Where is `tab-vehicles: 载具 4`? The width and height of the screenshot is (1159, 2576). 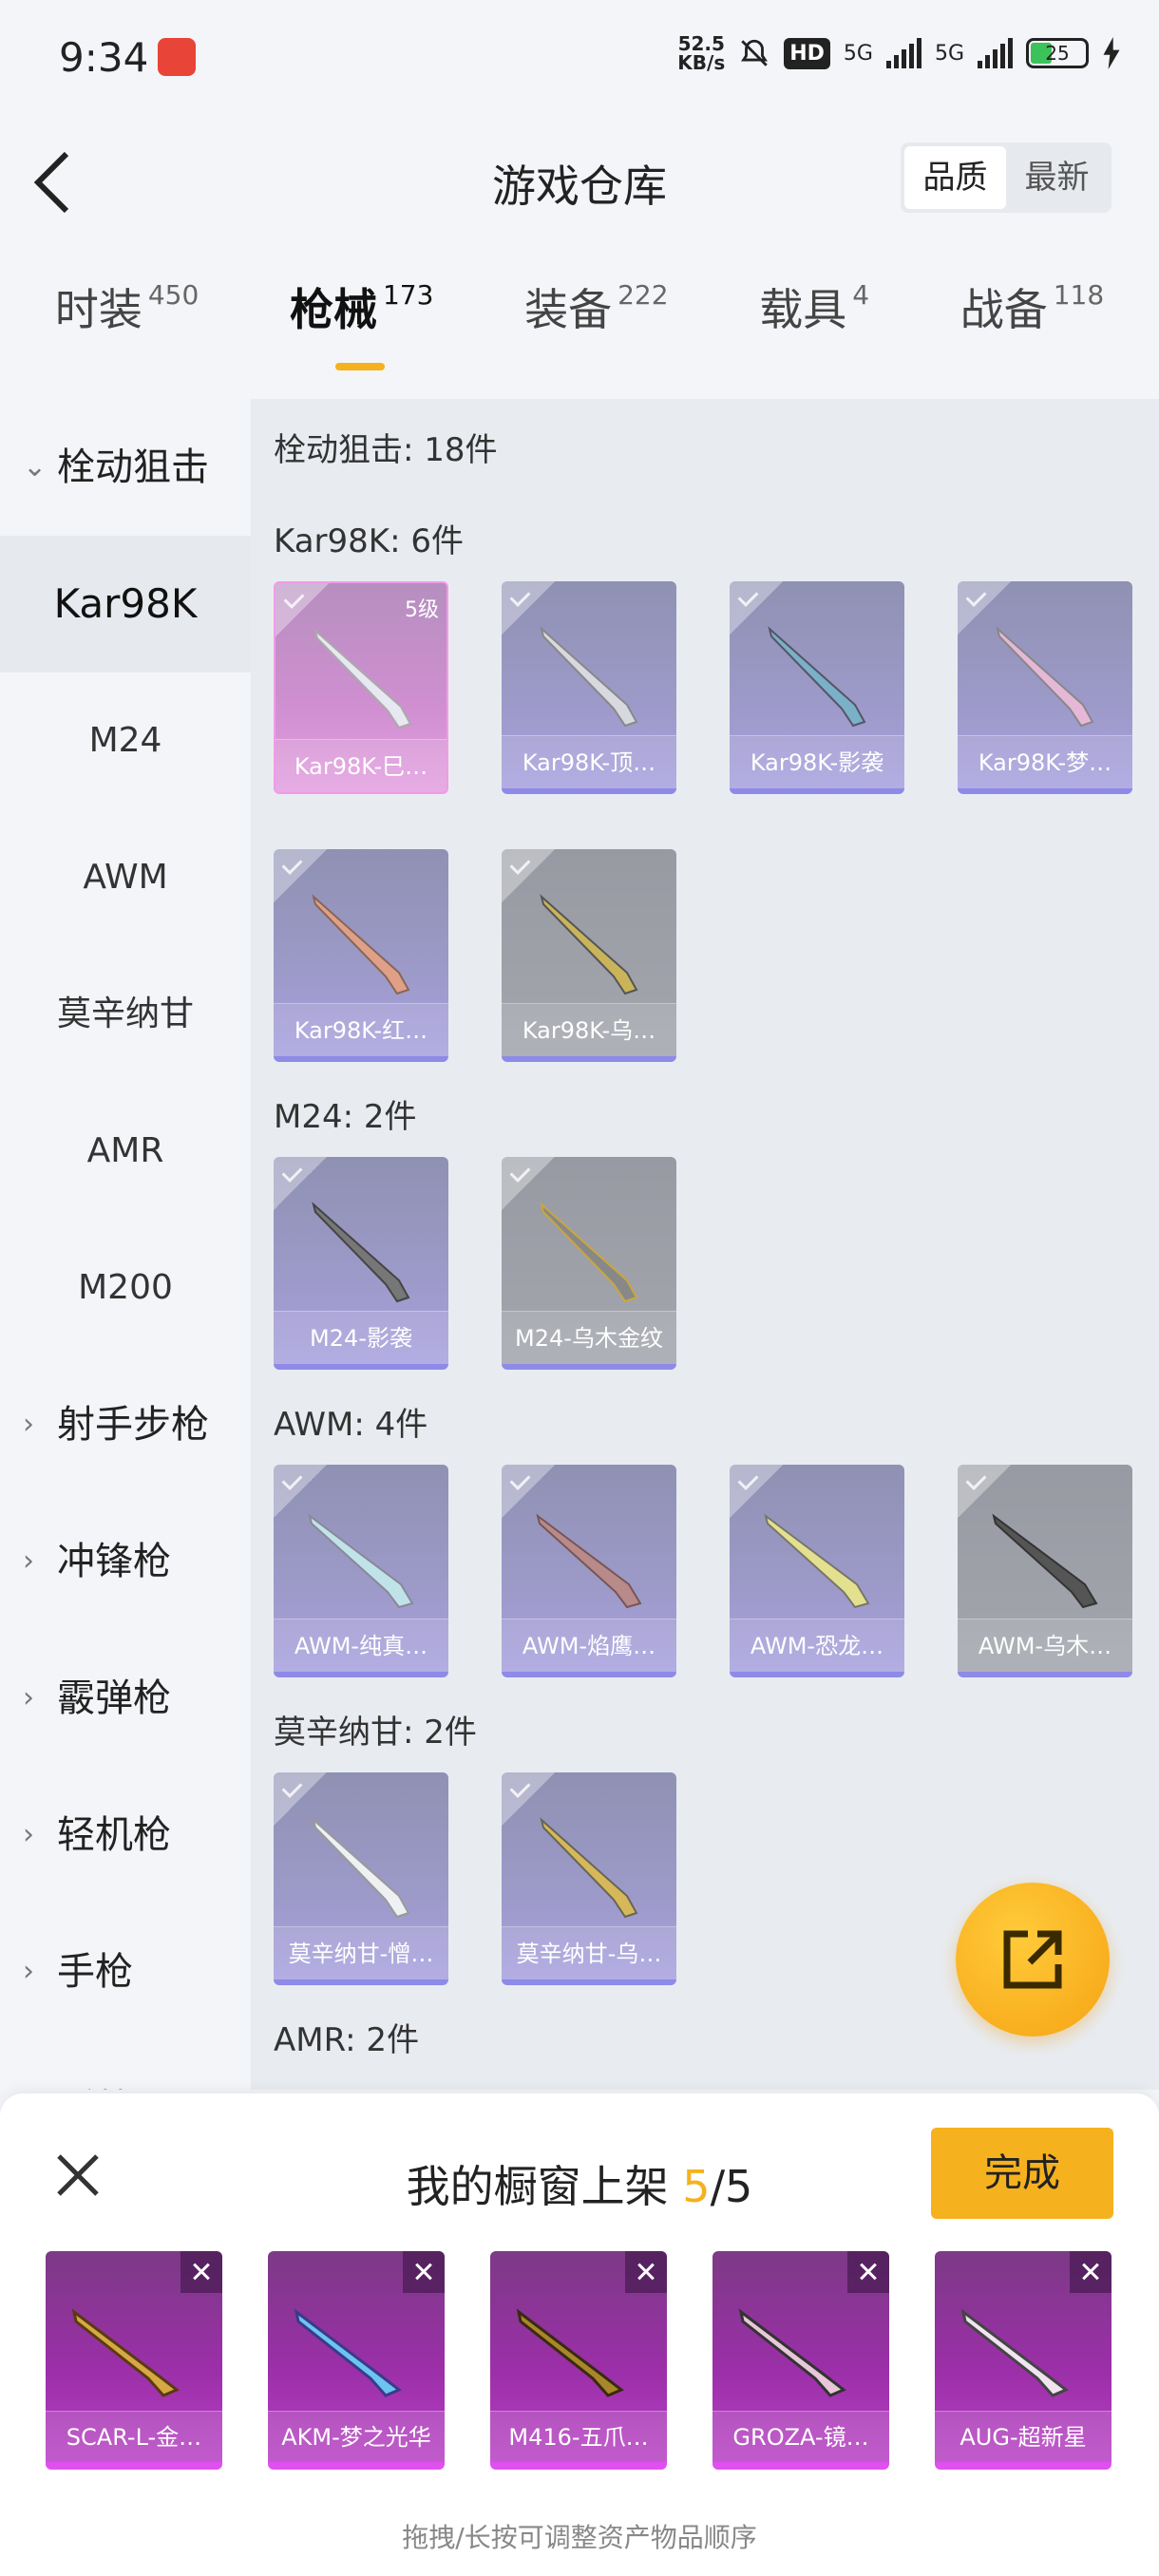
tab-vehicles: 载具 4 is located at coordinates (814, 332).